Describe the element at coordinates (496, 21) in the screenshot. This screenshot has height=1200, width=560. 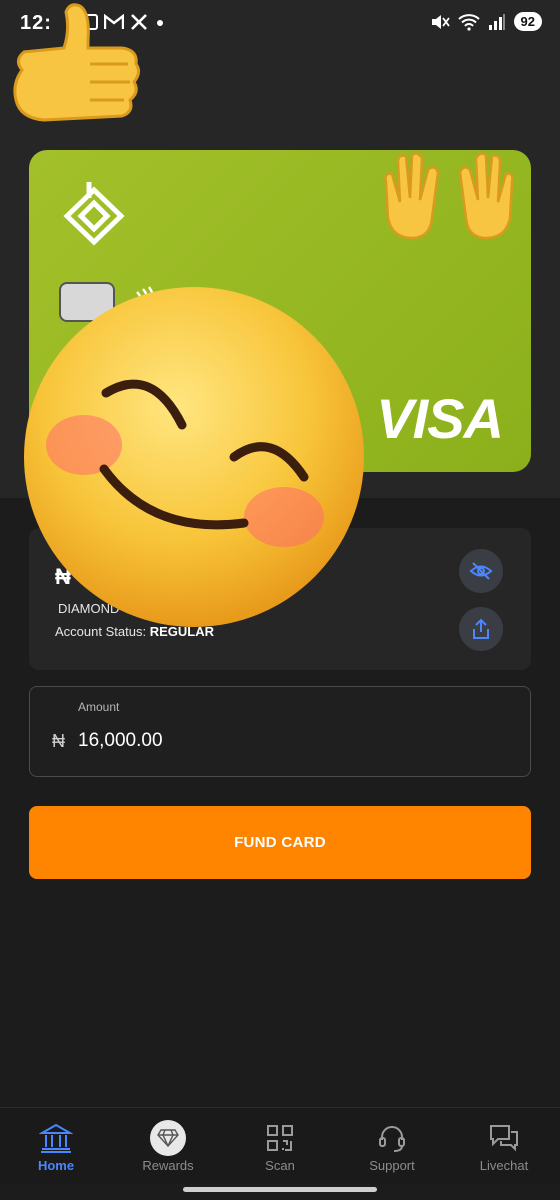
I see `signal-icon` at that location.